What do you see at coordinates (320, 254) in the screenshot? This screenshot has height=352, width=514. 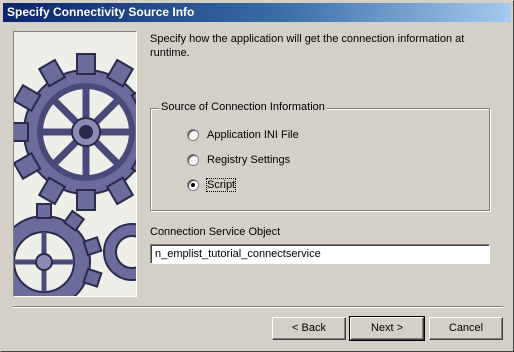 I see `connection-service-input: n_emplist_tutorial_connectservice` at bounding box center [320, 254].